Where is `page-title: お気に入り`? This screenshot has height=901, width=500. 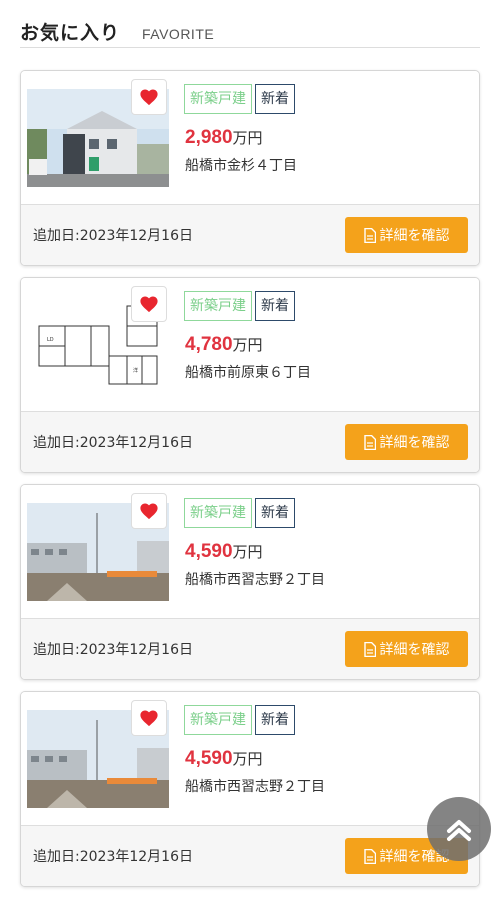
page-title: お気に入り is located at coordinates (70, 33).